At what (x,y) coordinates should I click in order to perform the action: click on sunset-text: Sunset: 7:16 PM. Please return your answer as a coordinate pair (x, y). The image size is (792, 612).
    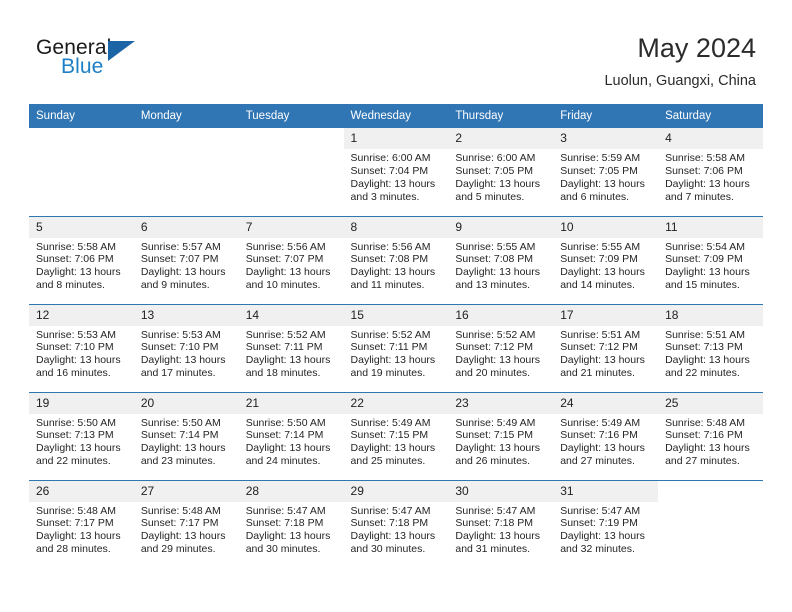
    Looking at the image, I should click on (599, 435).